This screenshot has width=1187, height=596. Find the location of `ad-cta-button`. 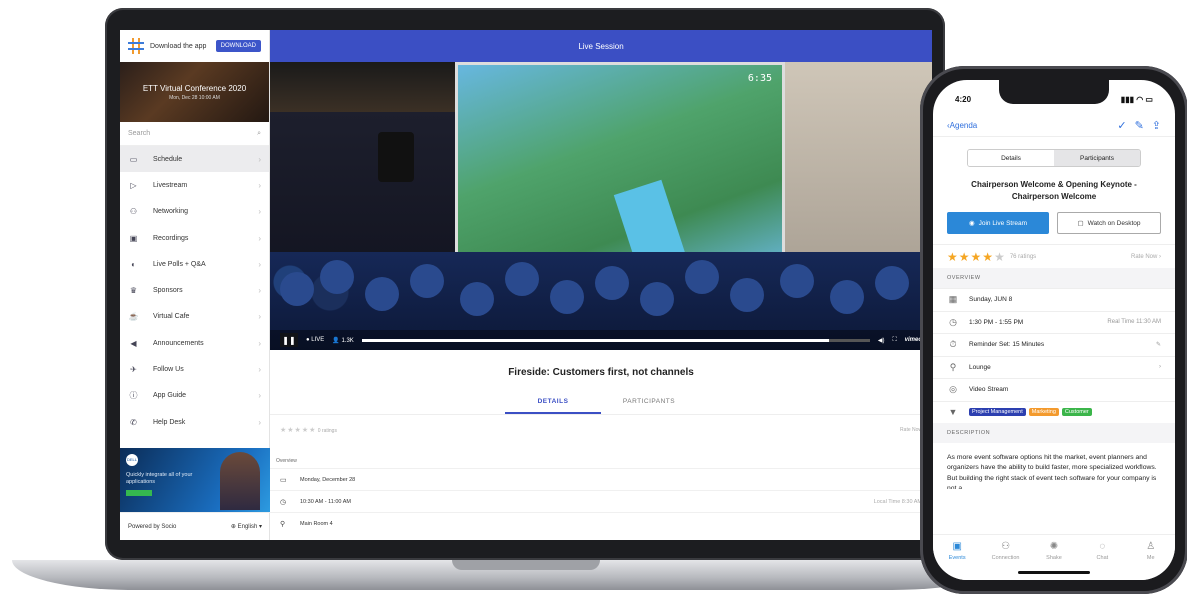

ad-cta-button is located at coordinates (139, 493).